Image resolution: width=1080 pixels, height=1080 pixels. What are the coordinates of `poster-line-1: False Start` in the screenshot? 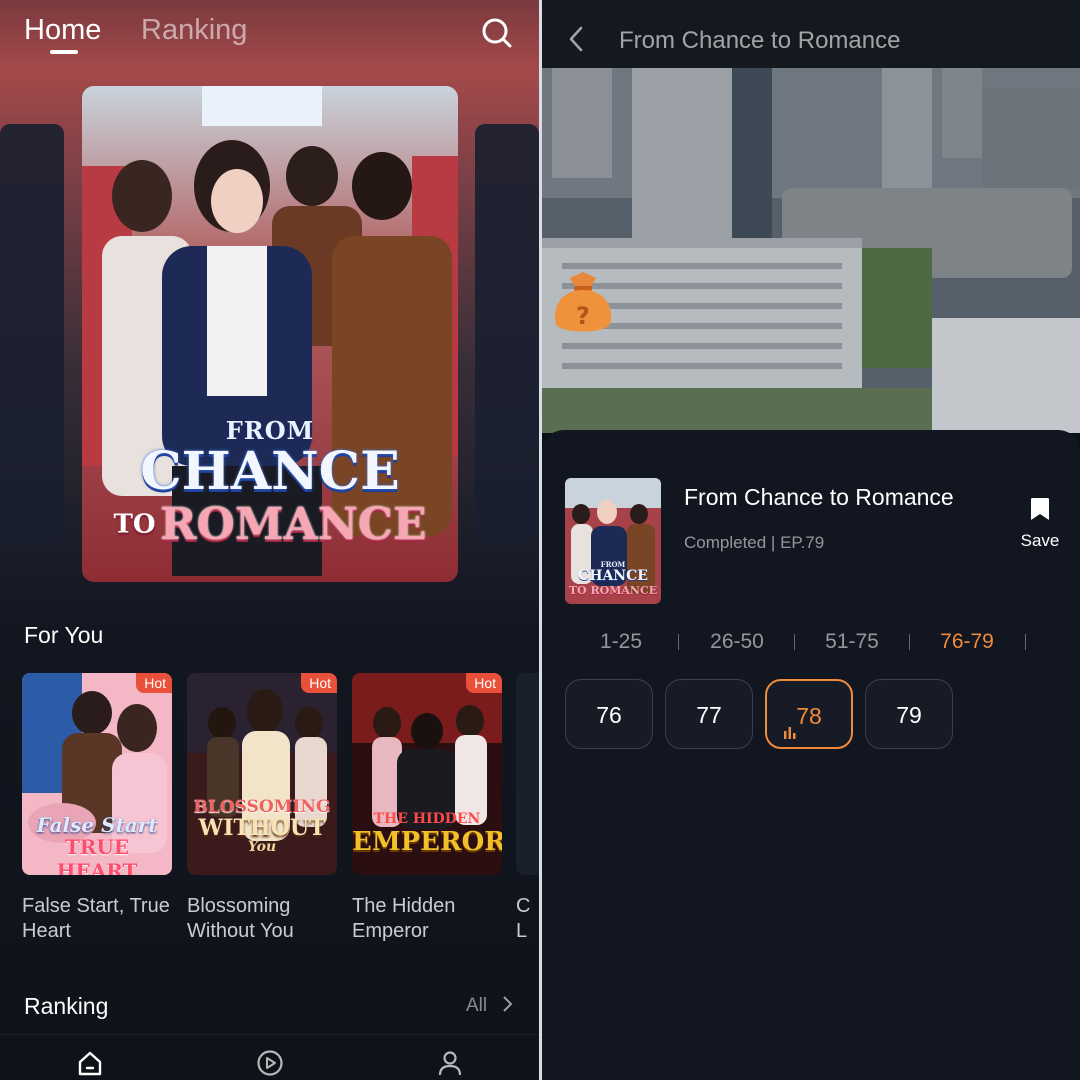 It's located at (97, 825).